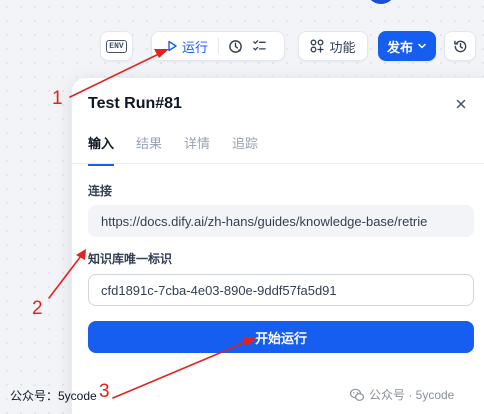  Describe the element at coordinates (197, 149) in the screenshot. I see `tab-detail: 详情` at that location.